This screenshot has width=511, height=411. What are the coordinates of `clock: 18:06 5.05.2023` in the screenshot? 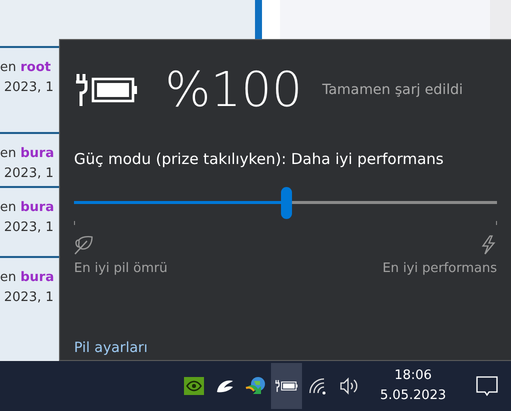 It's located at (413, 386).